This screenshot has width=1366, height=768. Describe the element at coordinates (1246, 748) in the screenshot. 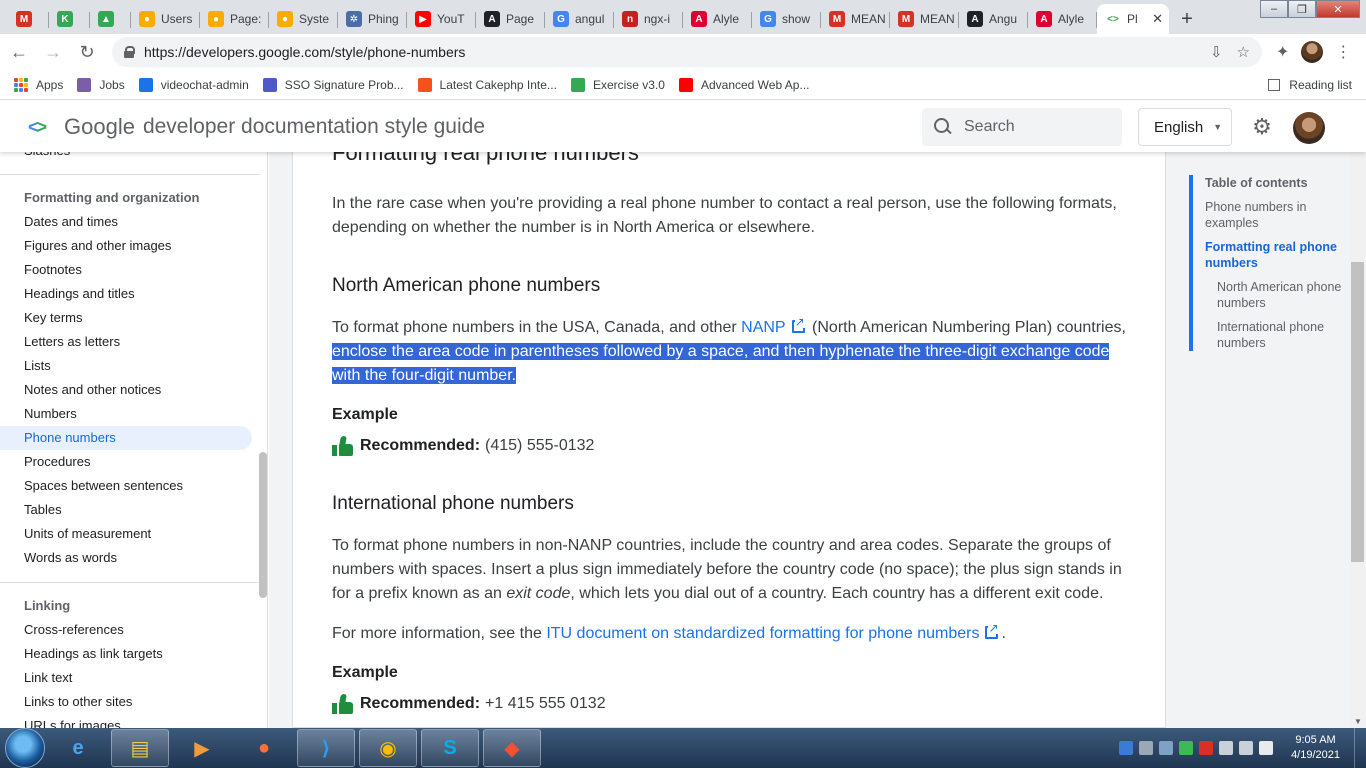

I see `volume-muted-icon` at that location.